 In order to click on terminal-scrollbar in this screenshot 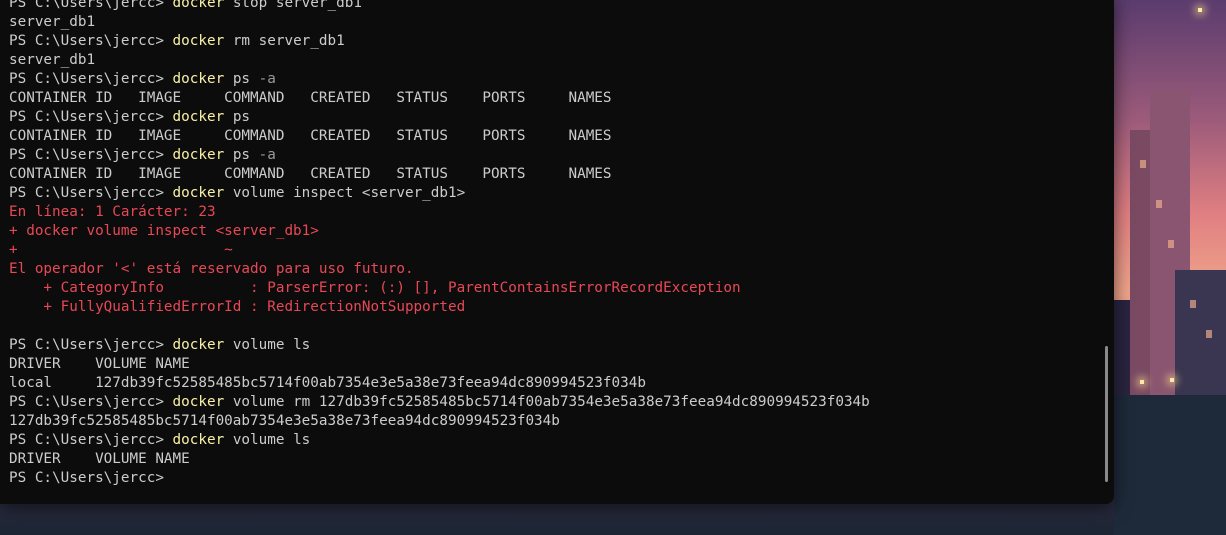, I will do `click(1106, 414)`.